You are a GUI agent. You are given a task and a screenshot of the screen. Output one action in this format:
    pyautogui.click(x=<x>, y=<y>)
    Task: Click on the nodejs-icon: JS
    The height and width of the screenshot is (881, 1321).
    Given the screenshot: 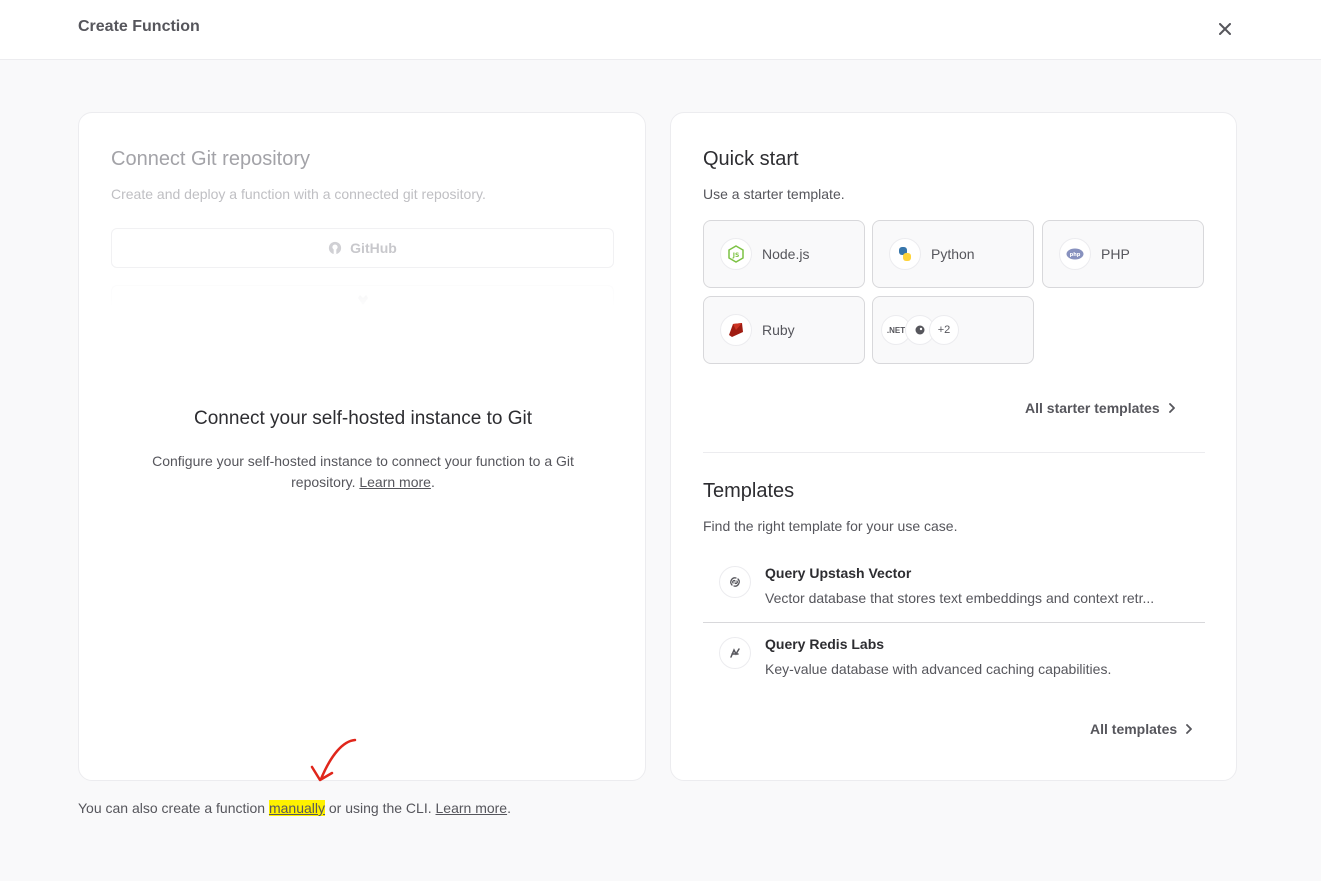 What is the action you would take?
    pyautogui.click(x=736, y=254)
    